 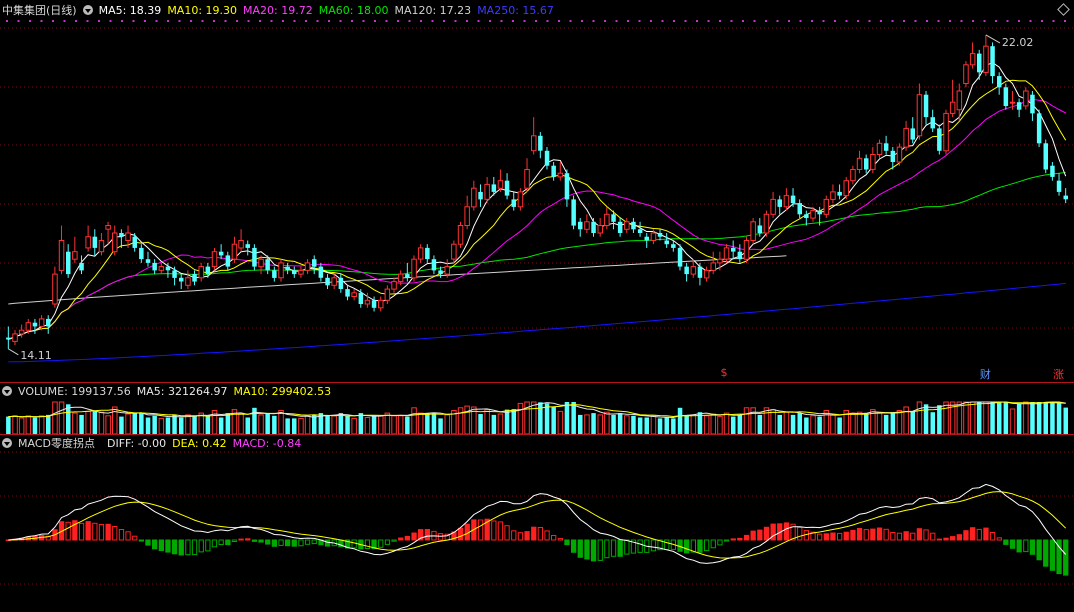 What do you see at coordinates (537, 382) in the screenshot?
I see `pane-divider` at bounding box center [537, 382].